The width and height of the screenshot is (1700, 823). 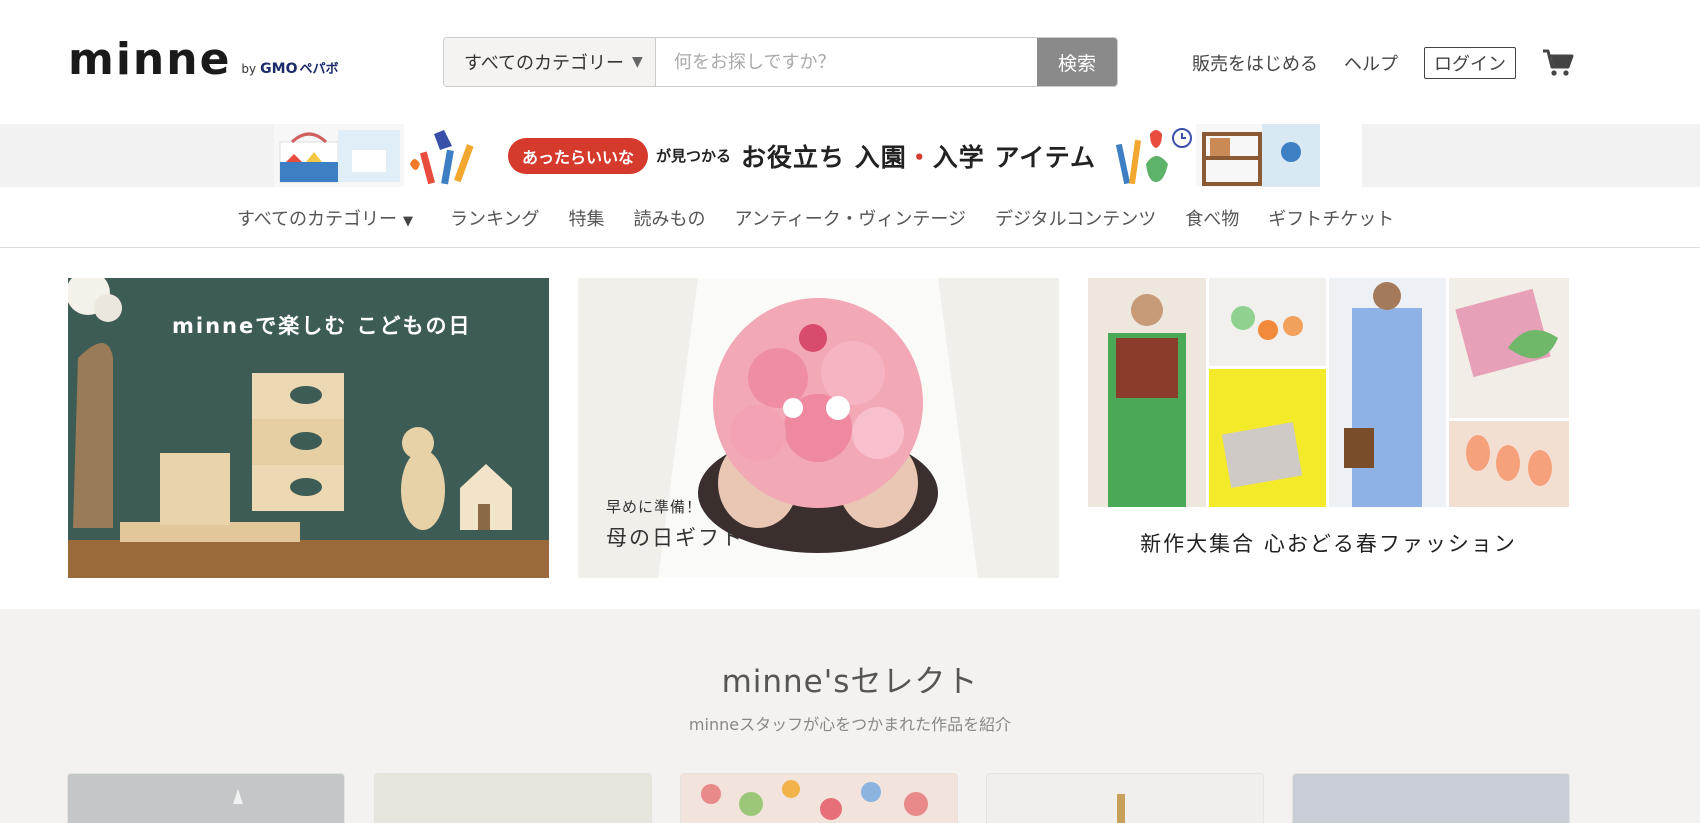 I want to click on nav-antique-vintage: アンティーク・ヴィンテージ, so click(x=850, y=218).